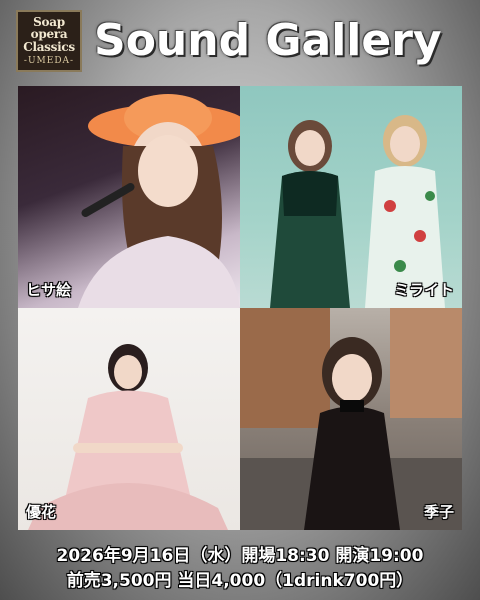  I want to click on performer-name-4: 季子, so click(438, 512).